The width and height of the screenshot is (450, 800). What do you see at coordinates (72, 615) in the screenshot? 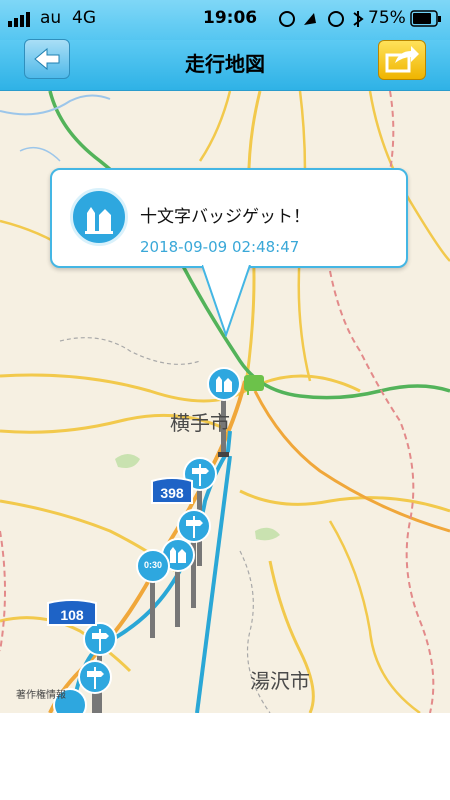
I see `route-108-label: 108` at bounding box center [72, 615].